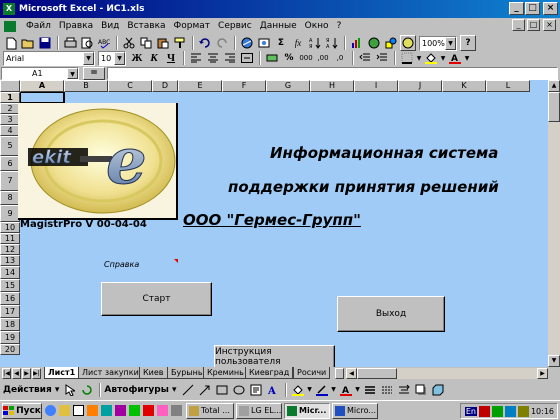  Describe the element at coordinates (323, 58) in the screenshot. I see `increase-decimal-button: ,00` at that location.